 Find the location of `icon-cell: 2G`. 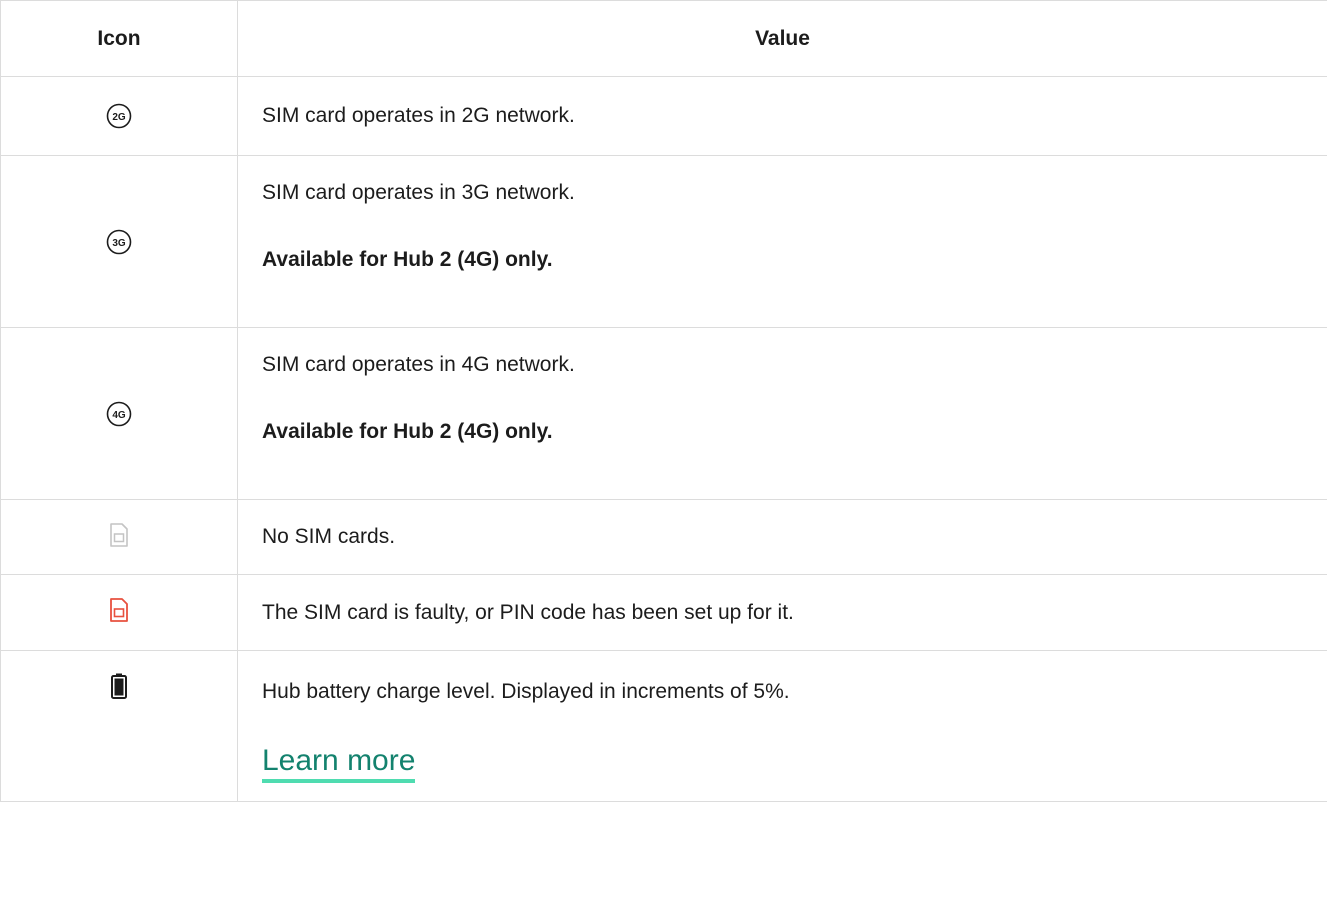

icon-cell: 2G is located at coordinates (119, 116).